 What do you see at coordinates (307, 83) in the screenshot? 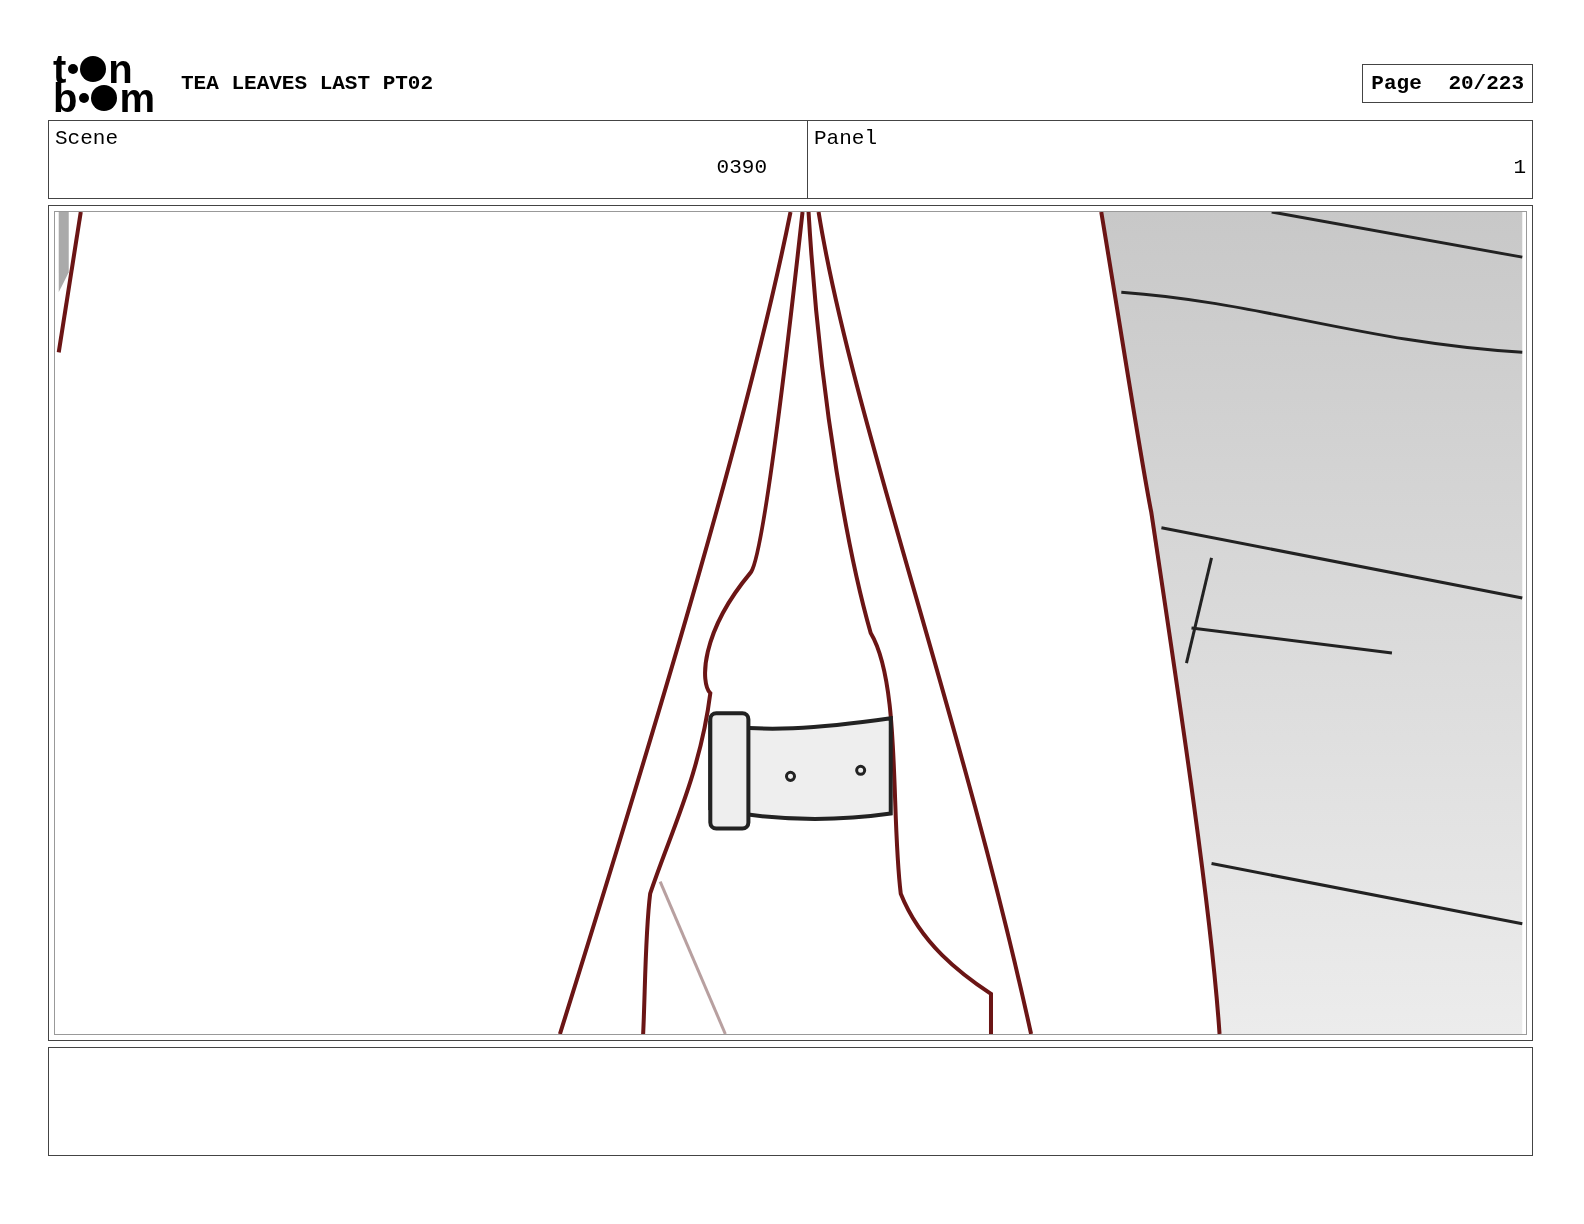
I see `document-title: TEA LEAVES LAST PT02` at bounding box center [307, 83].